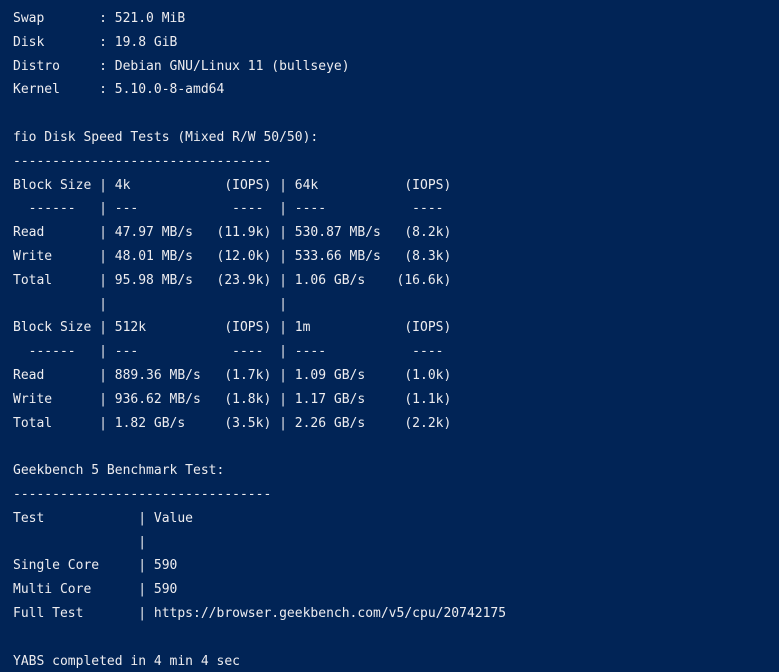  What do you see at coordinates (181, 66) in the screenshot?
I see `terminal-line-distro: Distro : Debian GNU/Linux 11 (bullseye)` at bounding box center [181, 66].